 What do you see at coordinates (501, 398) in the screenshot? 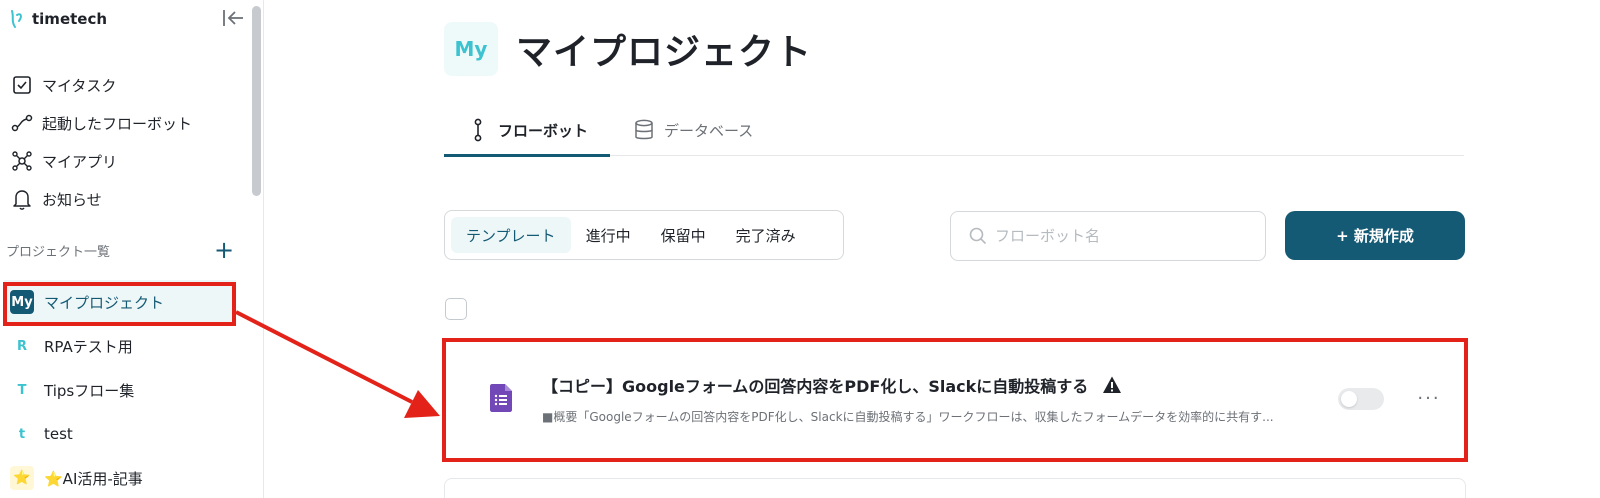
I see `google-forms-icon` at bounding box center [501, 398].